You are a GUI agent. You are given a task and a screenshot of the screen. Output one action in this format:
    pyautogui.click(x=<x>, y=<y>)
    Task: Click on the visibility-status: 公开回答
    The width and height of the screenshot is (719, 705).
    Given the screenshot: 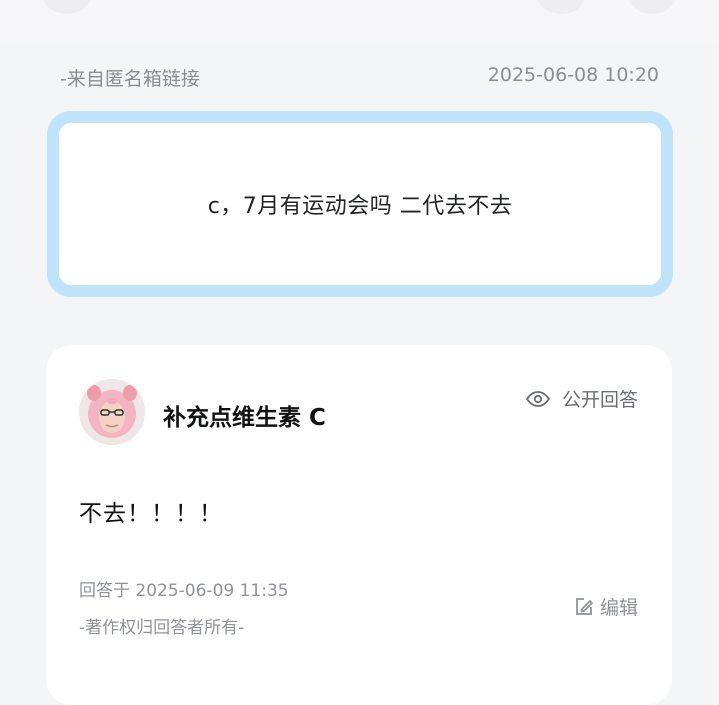 What is the action you would take?
    pyautogui.click(x=581, y=398)
    